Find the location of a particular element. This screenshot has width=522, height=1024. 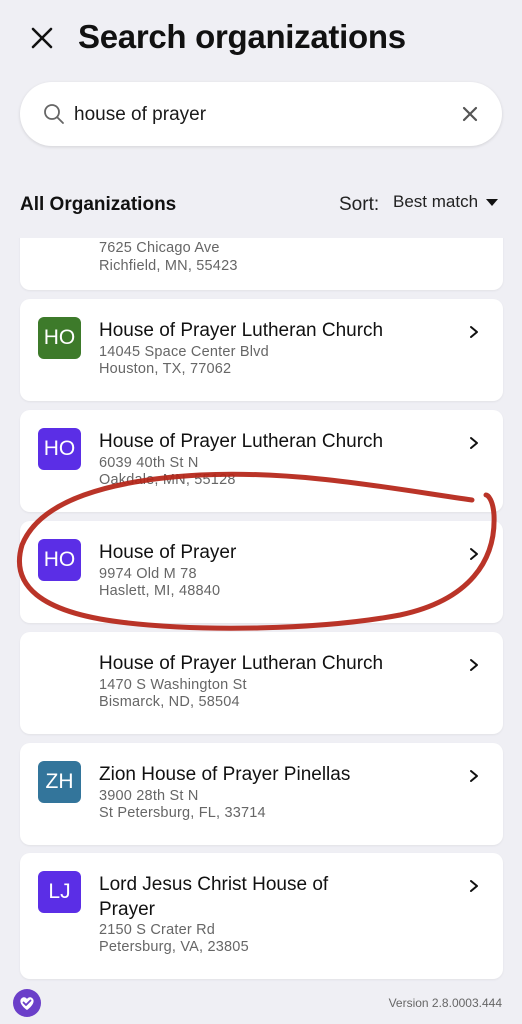

search-input is located at coordinates (264, 115).